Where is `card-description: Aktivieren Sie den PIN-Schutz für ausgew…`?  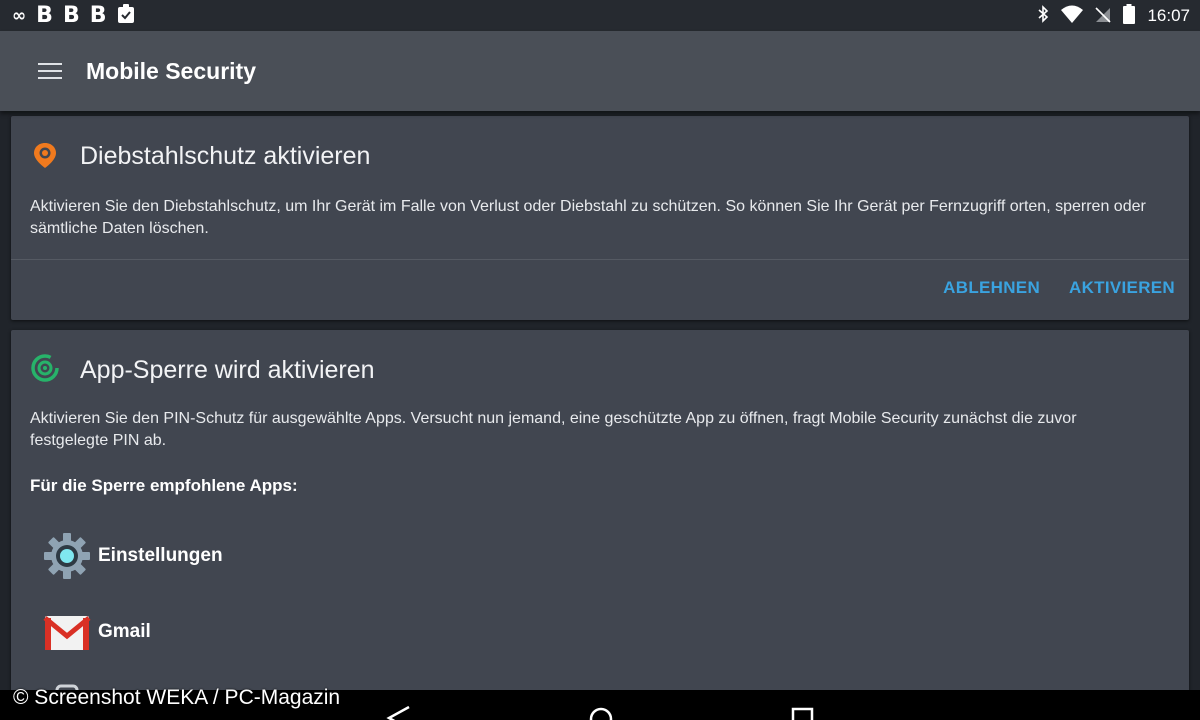
card-description: Aktivieren Sie den PIN-Schutz für ausgew… is located at coordinates (553, 429).